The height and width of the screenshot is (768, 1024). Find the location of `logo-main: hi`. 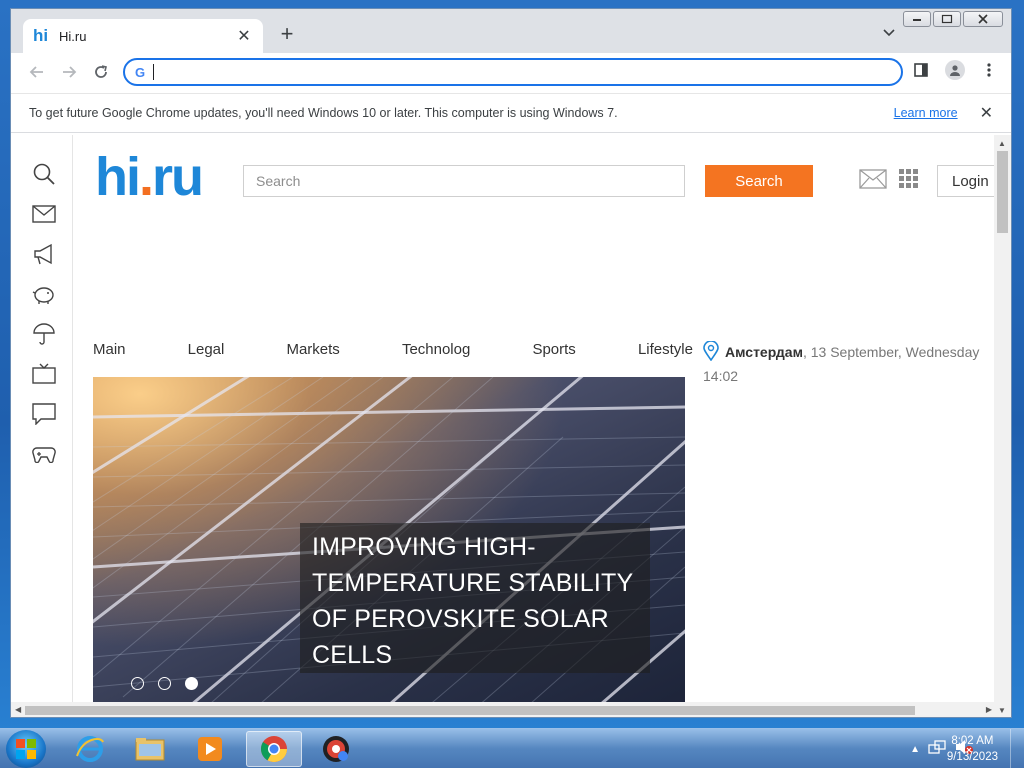

logo-main: hi is located at coordinates (118, 177).